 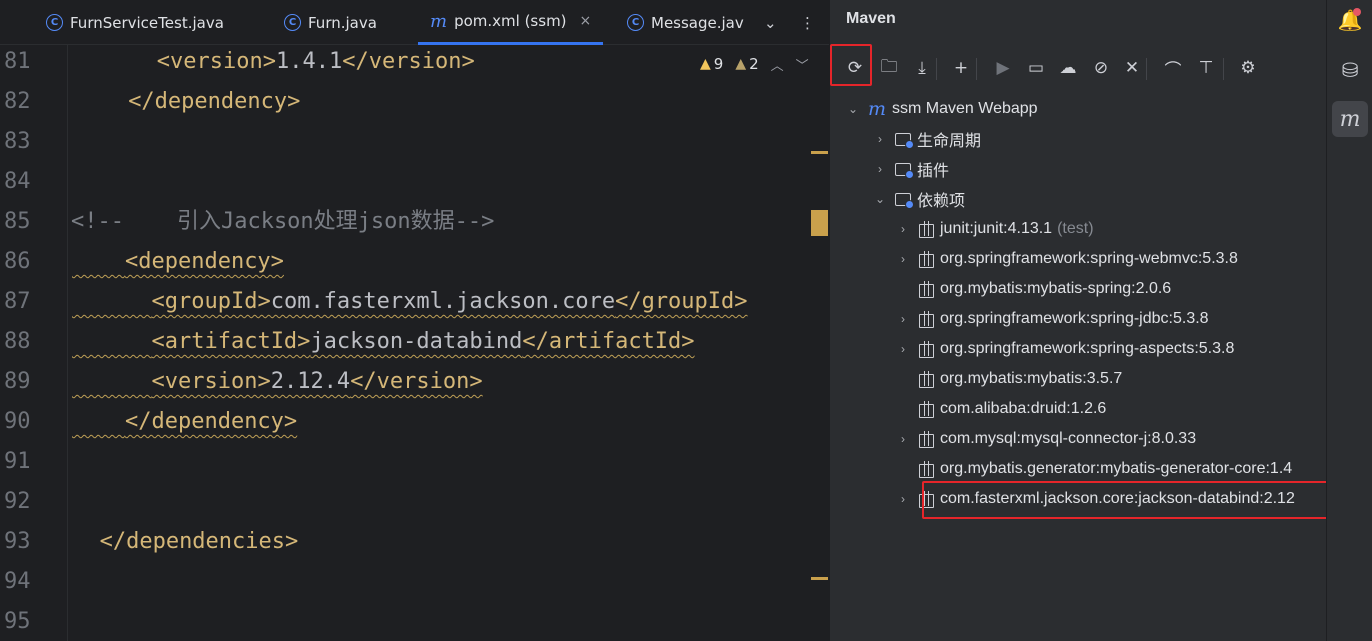 I want to click on close-icon: ×, so click(x=586, y=21).